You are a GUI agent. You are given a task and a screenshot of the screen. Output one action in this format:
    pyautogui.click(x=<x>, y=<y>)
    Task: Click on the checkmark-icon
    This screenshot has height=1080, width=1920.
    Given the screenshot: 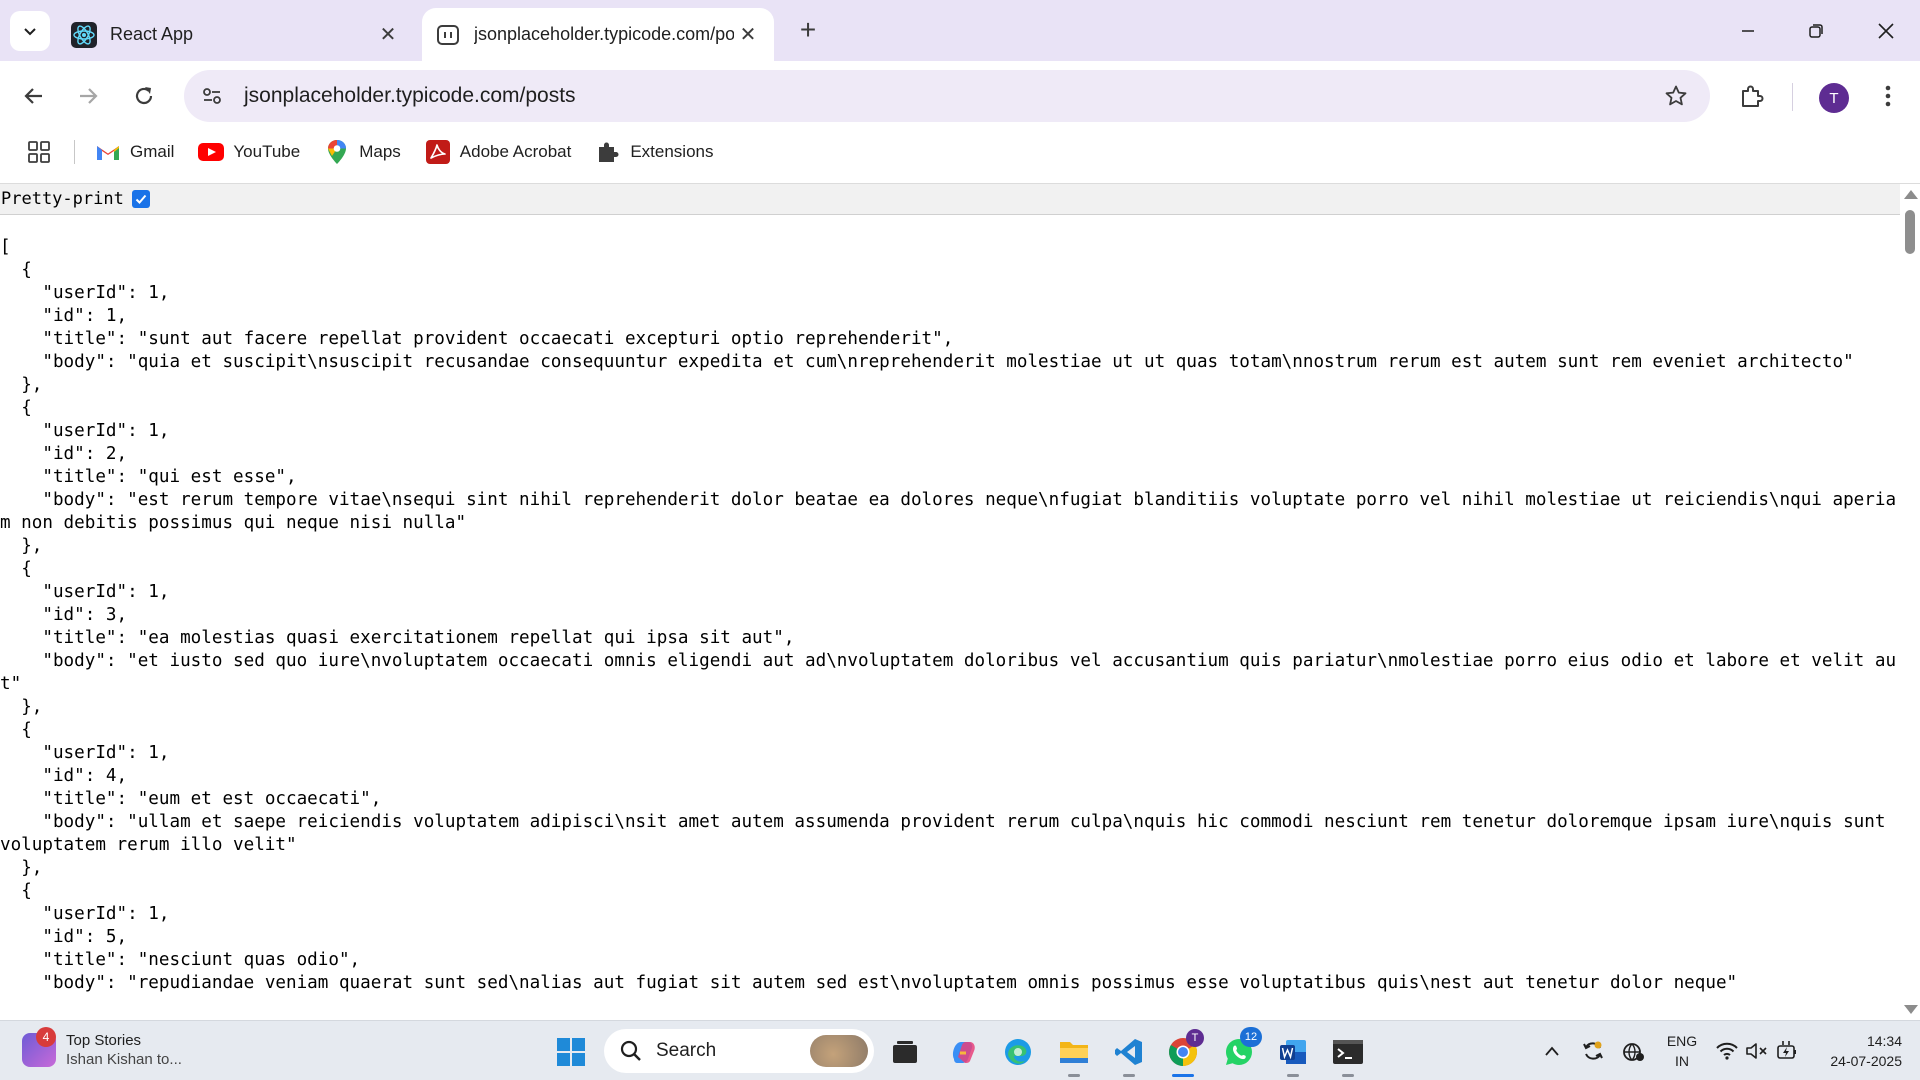 What is the action you would take?
    pyautogui.click(x=141, y=199)
    